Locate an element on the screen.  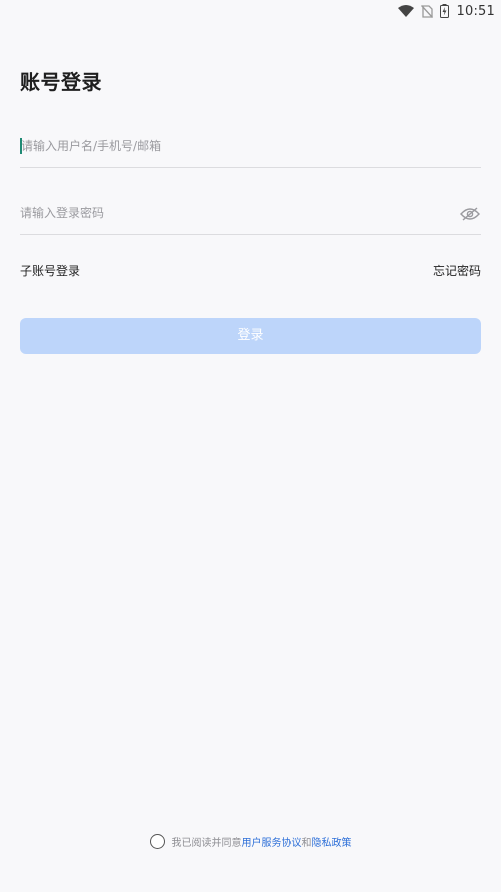
no-sim-icon is located at coordinates (426, 11).